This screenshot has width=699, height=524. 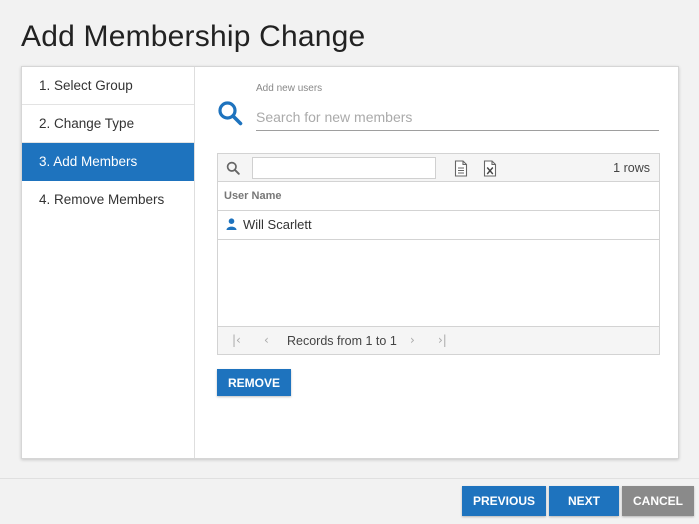 I want to click on pager-text: Records from 1 to 1, so click(x=342, y=341).